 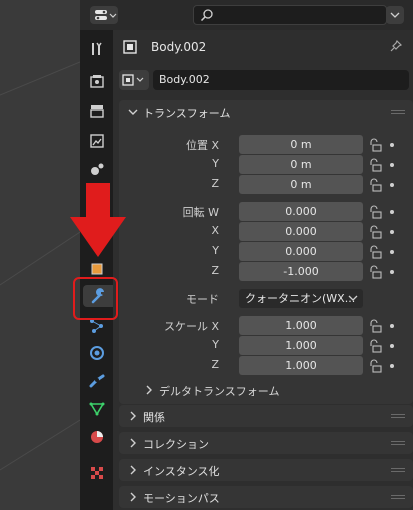 I want to click on view-layer-icon, so click(x=97, y=141).